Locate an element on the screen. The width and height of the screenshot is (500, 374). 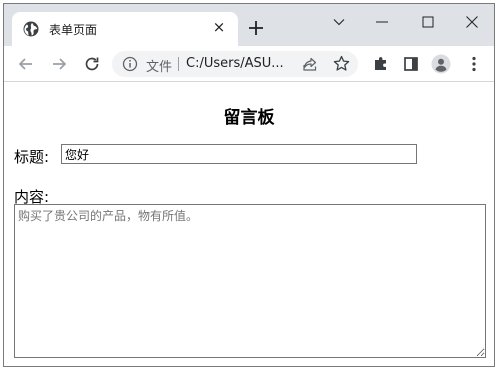
new-tab-button is located at coordinates (256, 28).